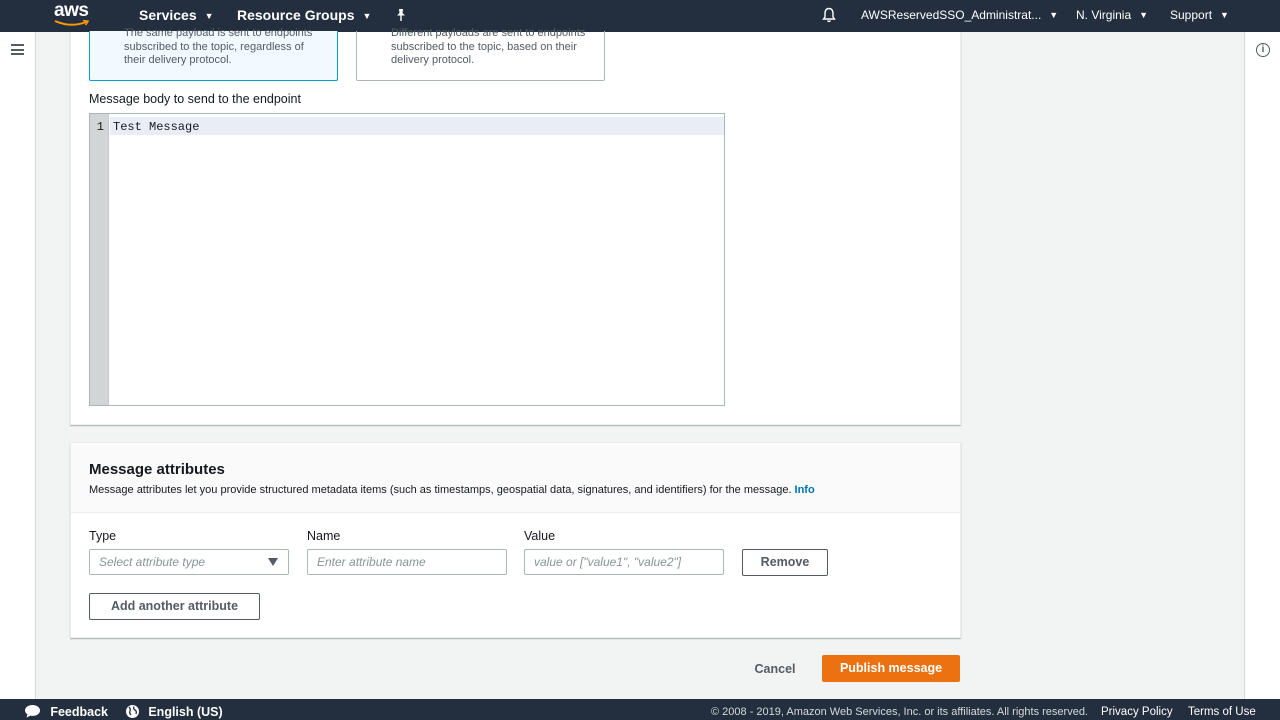 This screenshot has width=1280, height=720. Describe the element at coordinates (174, 606) in the screenshot. I see `add-attribute-button: Add another attribute` at that location.